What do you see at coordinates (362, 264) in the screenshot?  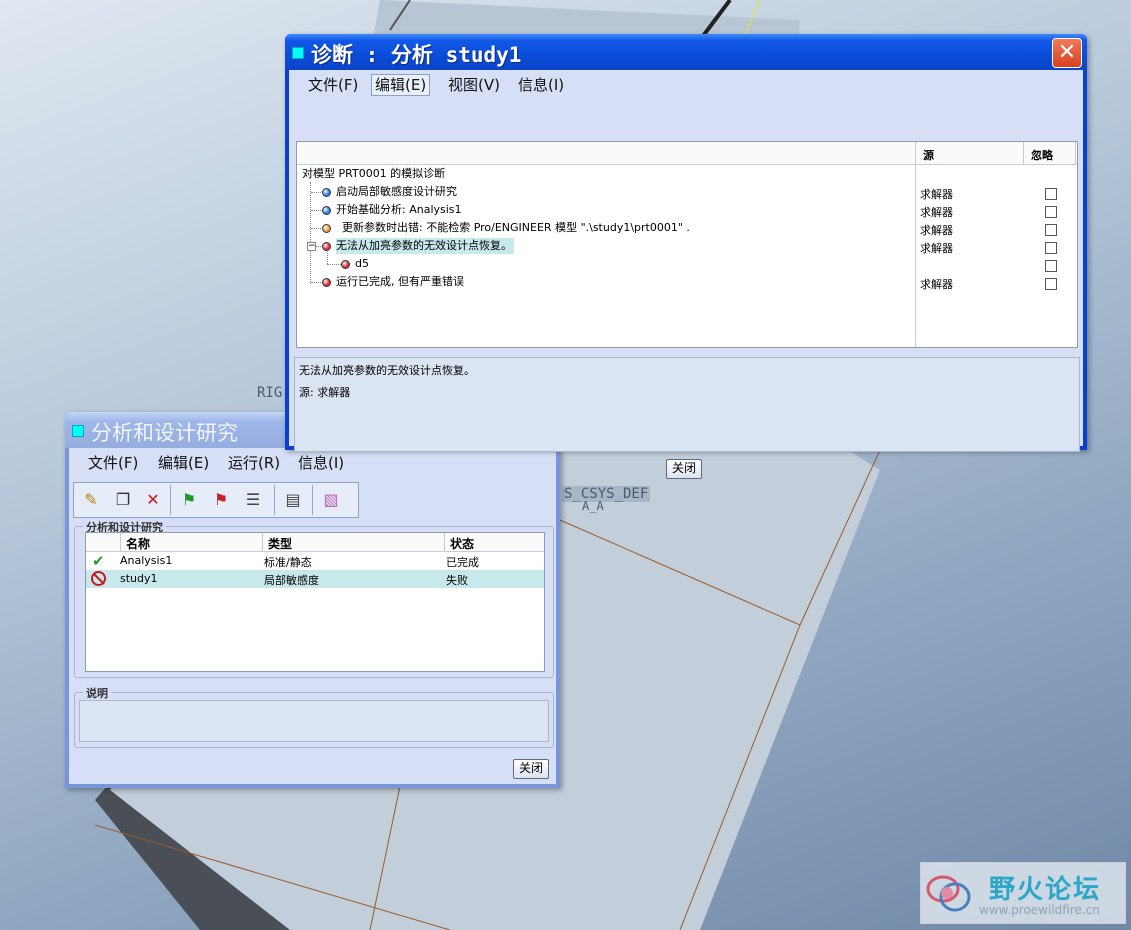 I see `diagnostic-child-message: d5` at bounding box center [362, 264].